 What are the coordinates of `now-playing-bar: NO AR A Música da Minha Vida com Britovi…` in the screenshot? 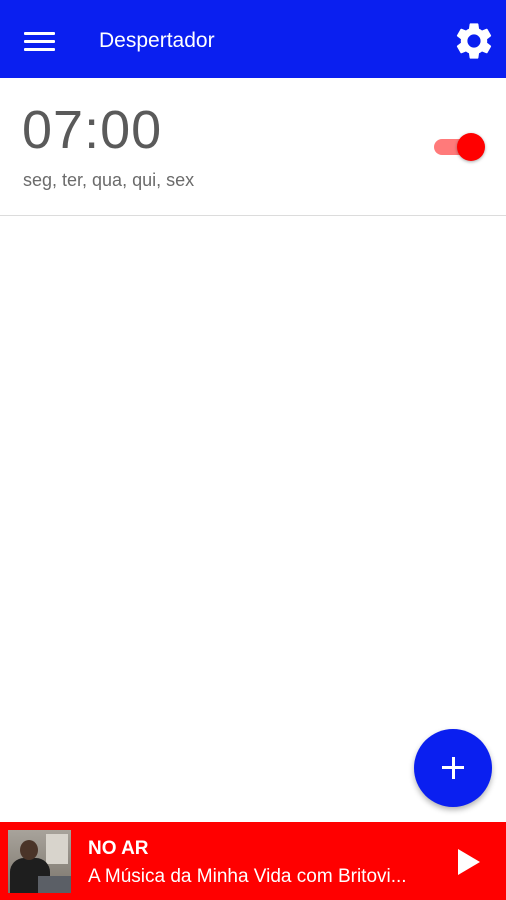 It's located at (253, 861).